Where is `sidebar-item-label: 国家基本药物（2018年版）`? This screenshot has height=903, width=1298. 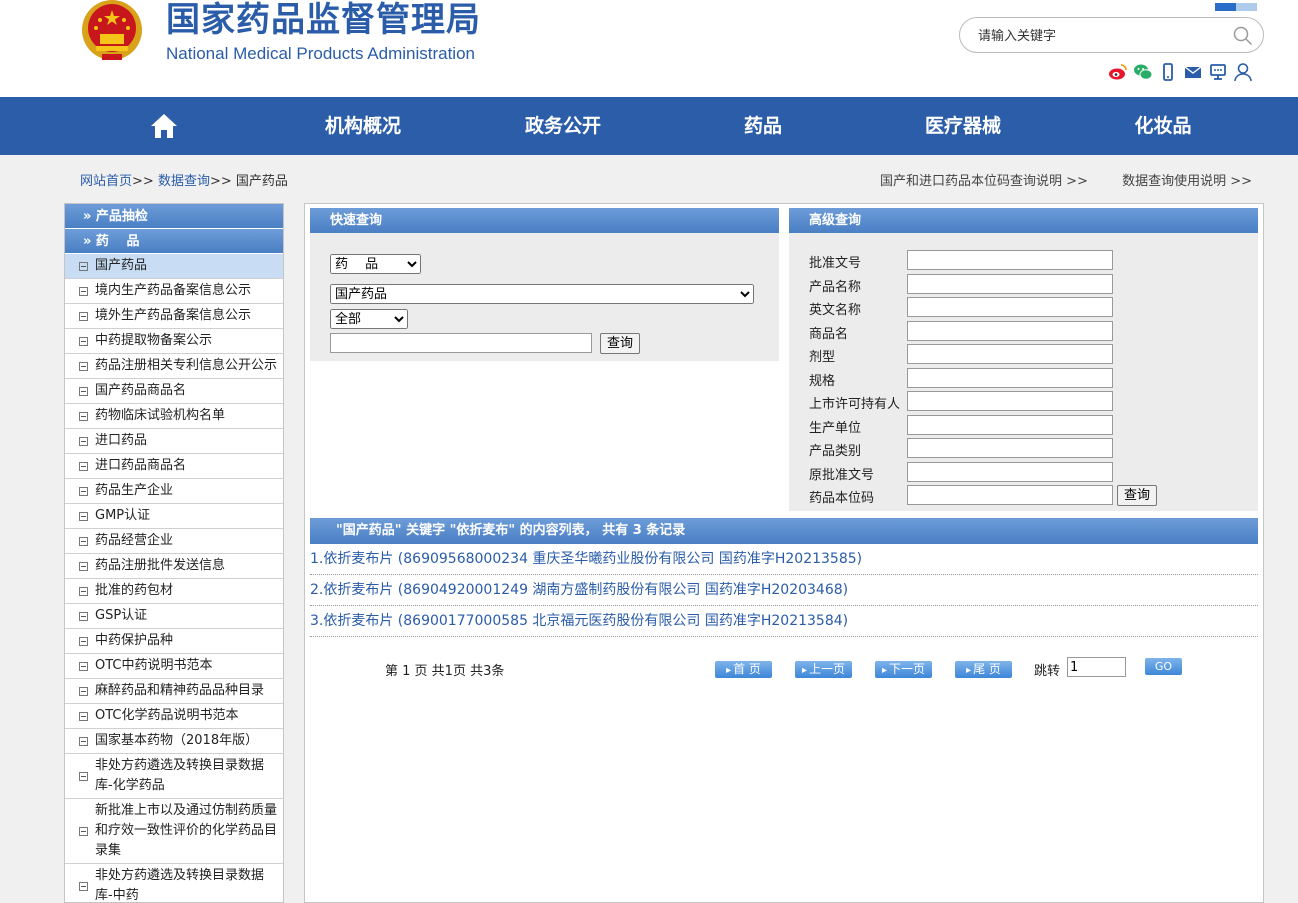 sidebar-item-label: 国家基本药物（2018年版） is located at coordinates (177, 740).